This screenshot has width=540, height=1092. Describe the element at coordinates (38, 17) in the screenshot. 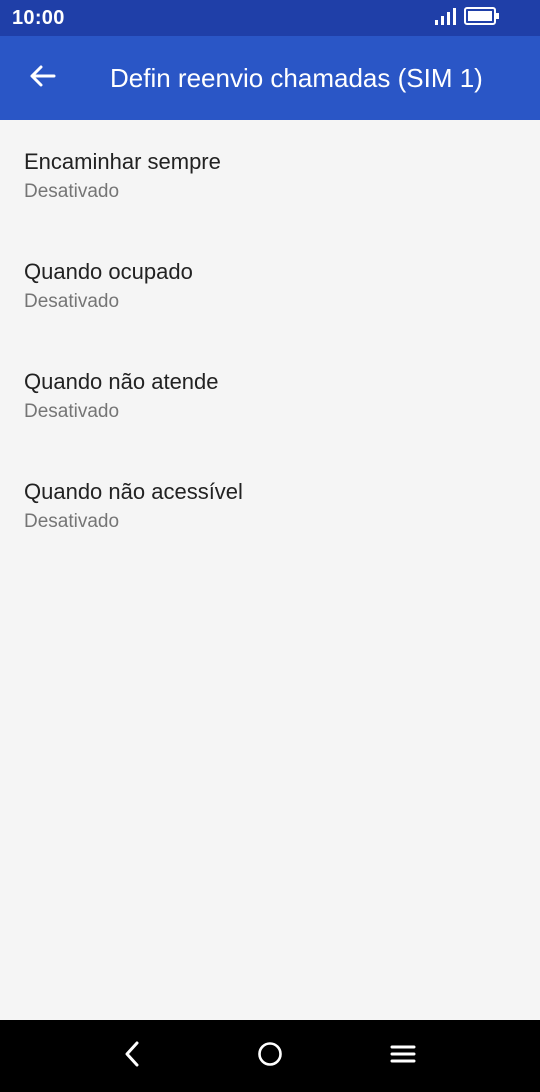

I see `status-time: 10:00` at that location.